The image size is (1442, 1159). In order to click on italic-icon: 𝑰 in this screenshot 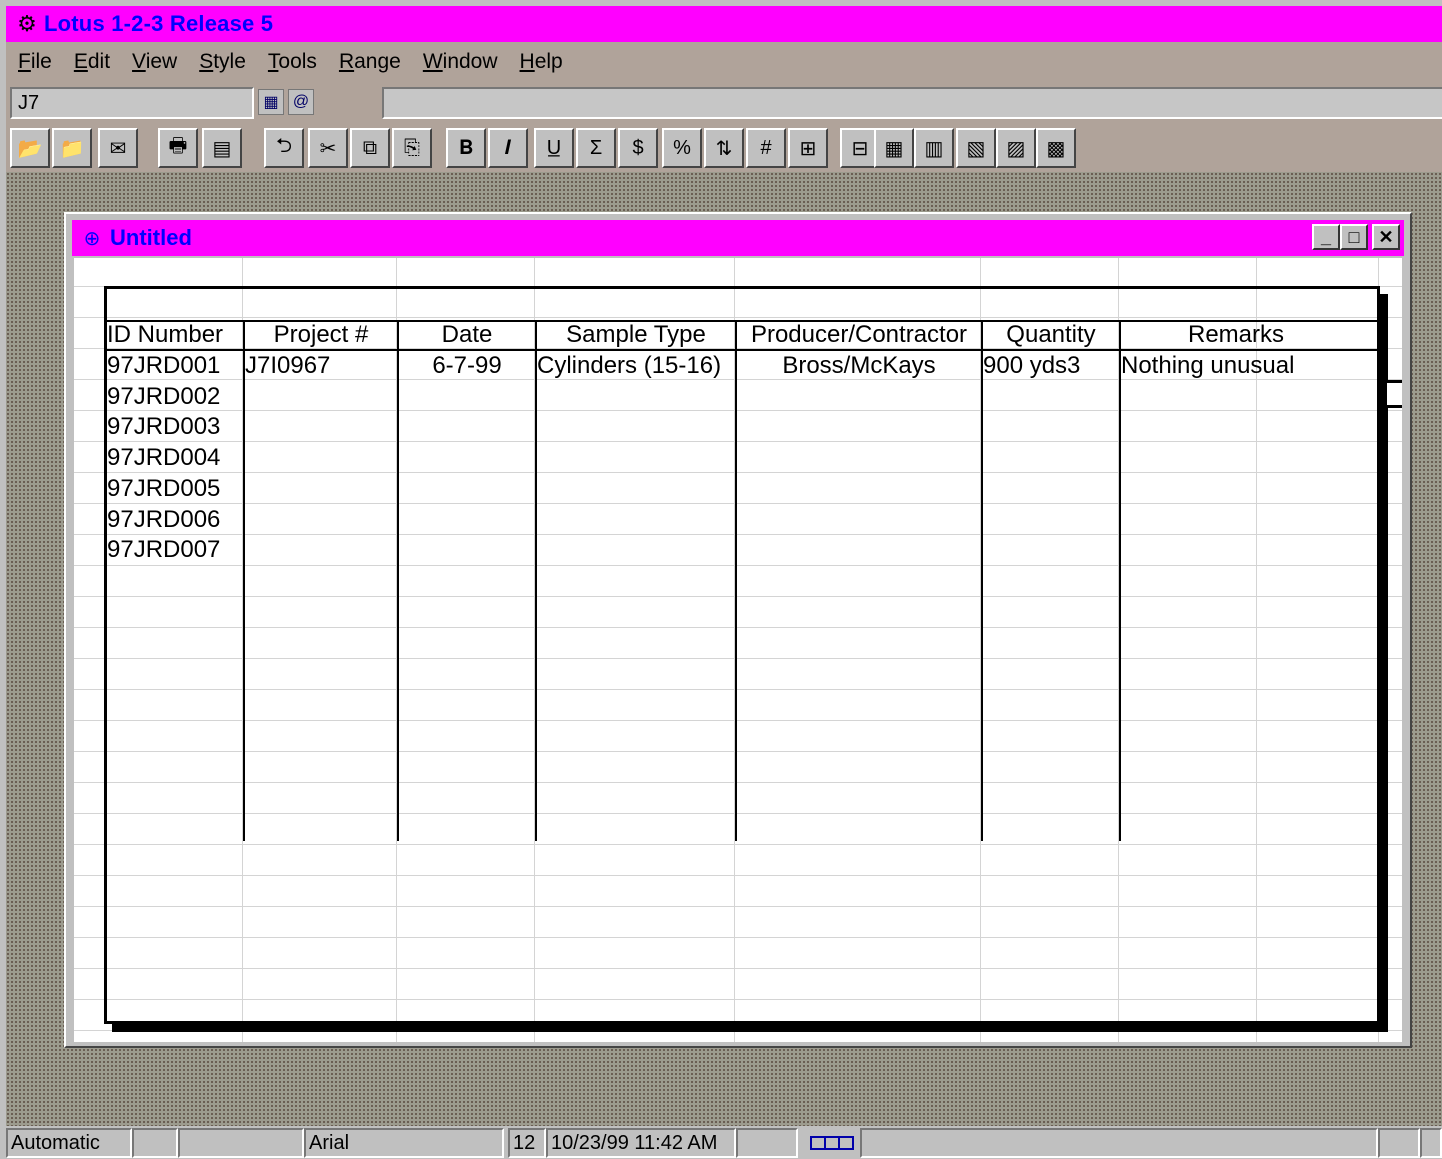, I will do `click(508, 148)`.